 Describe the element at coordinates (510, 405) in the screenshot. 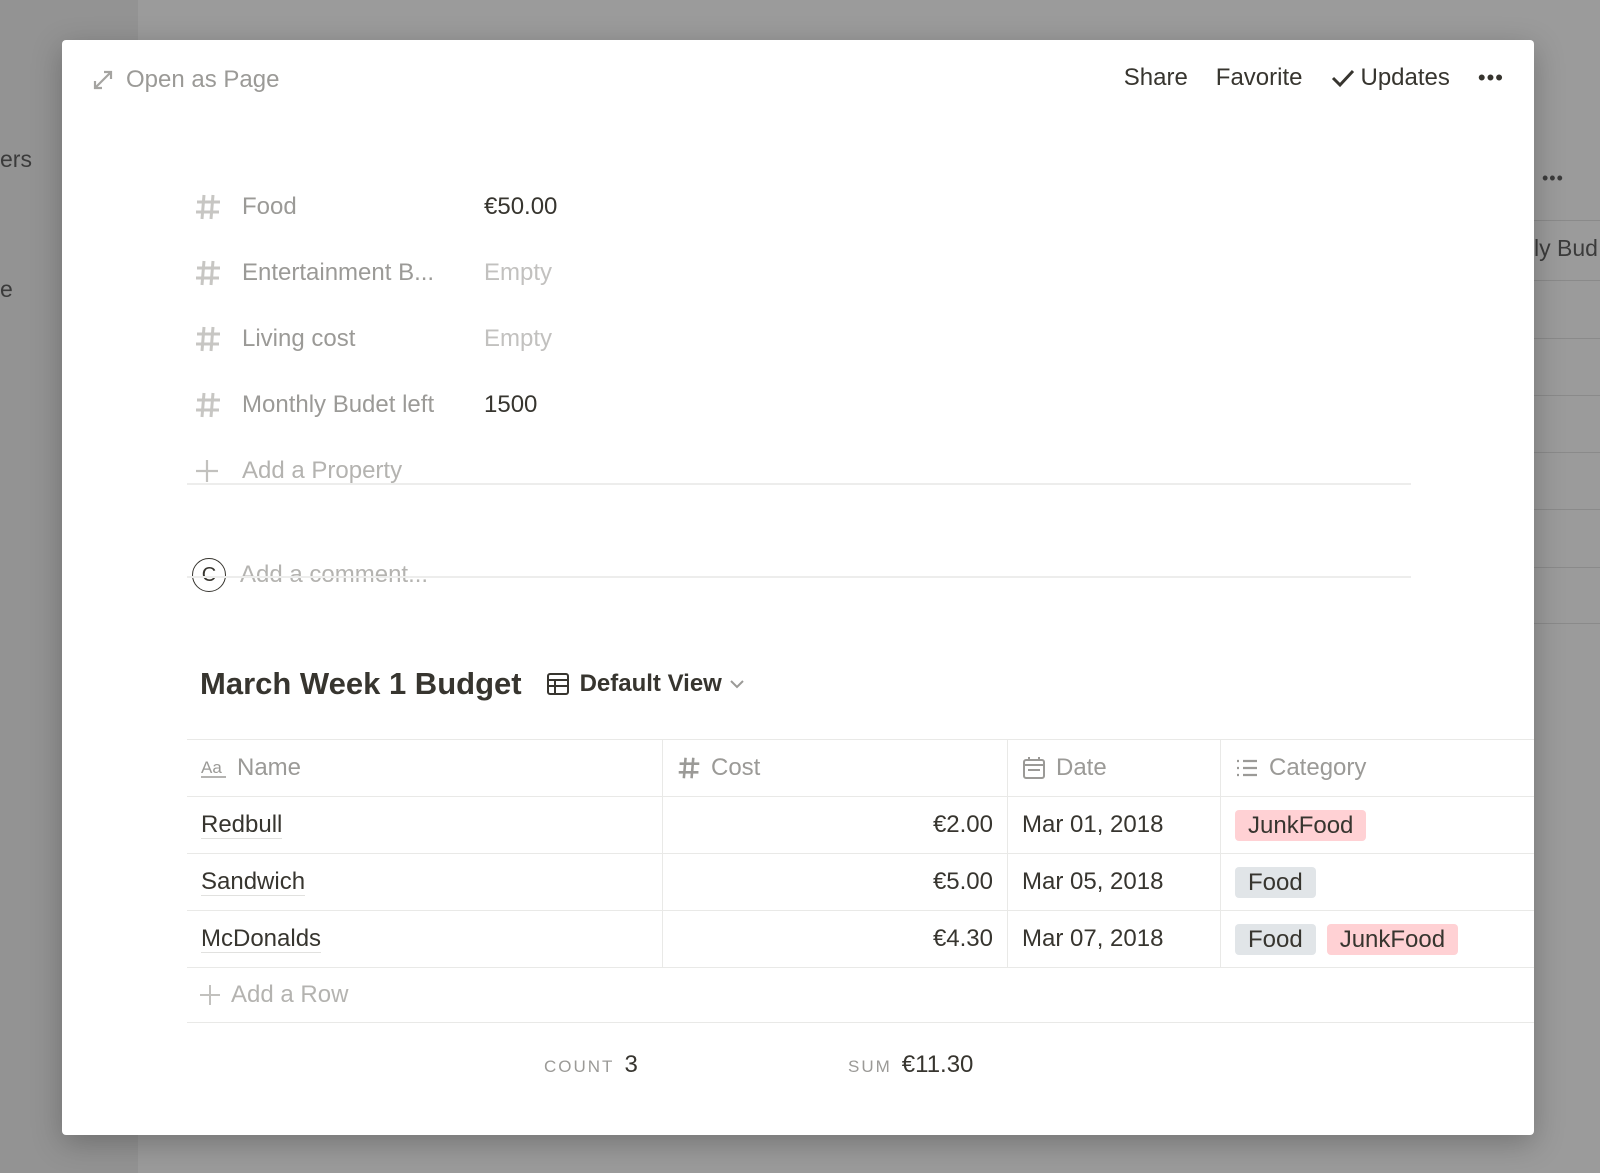

I see `property-value: 1500` at that location.